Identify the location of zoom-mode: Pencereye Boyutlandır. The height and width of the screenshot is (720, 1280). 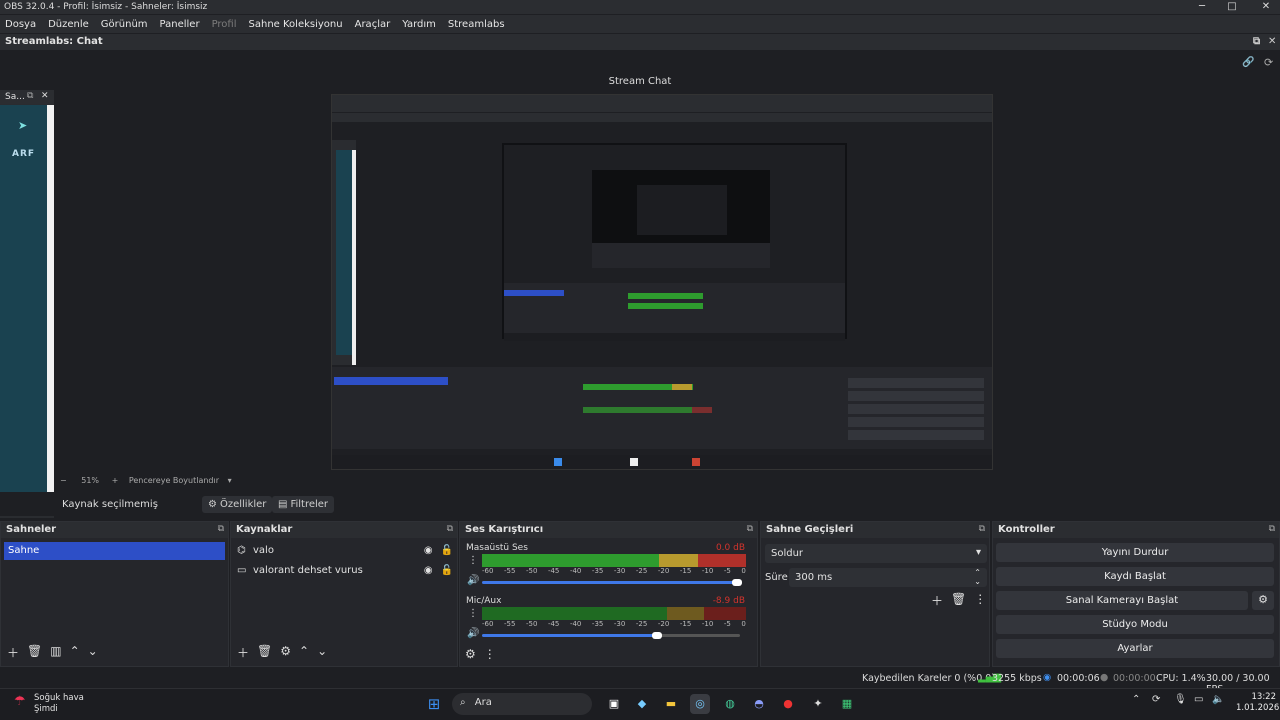
(174, 480).